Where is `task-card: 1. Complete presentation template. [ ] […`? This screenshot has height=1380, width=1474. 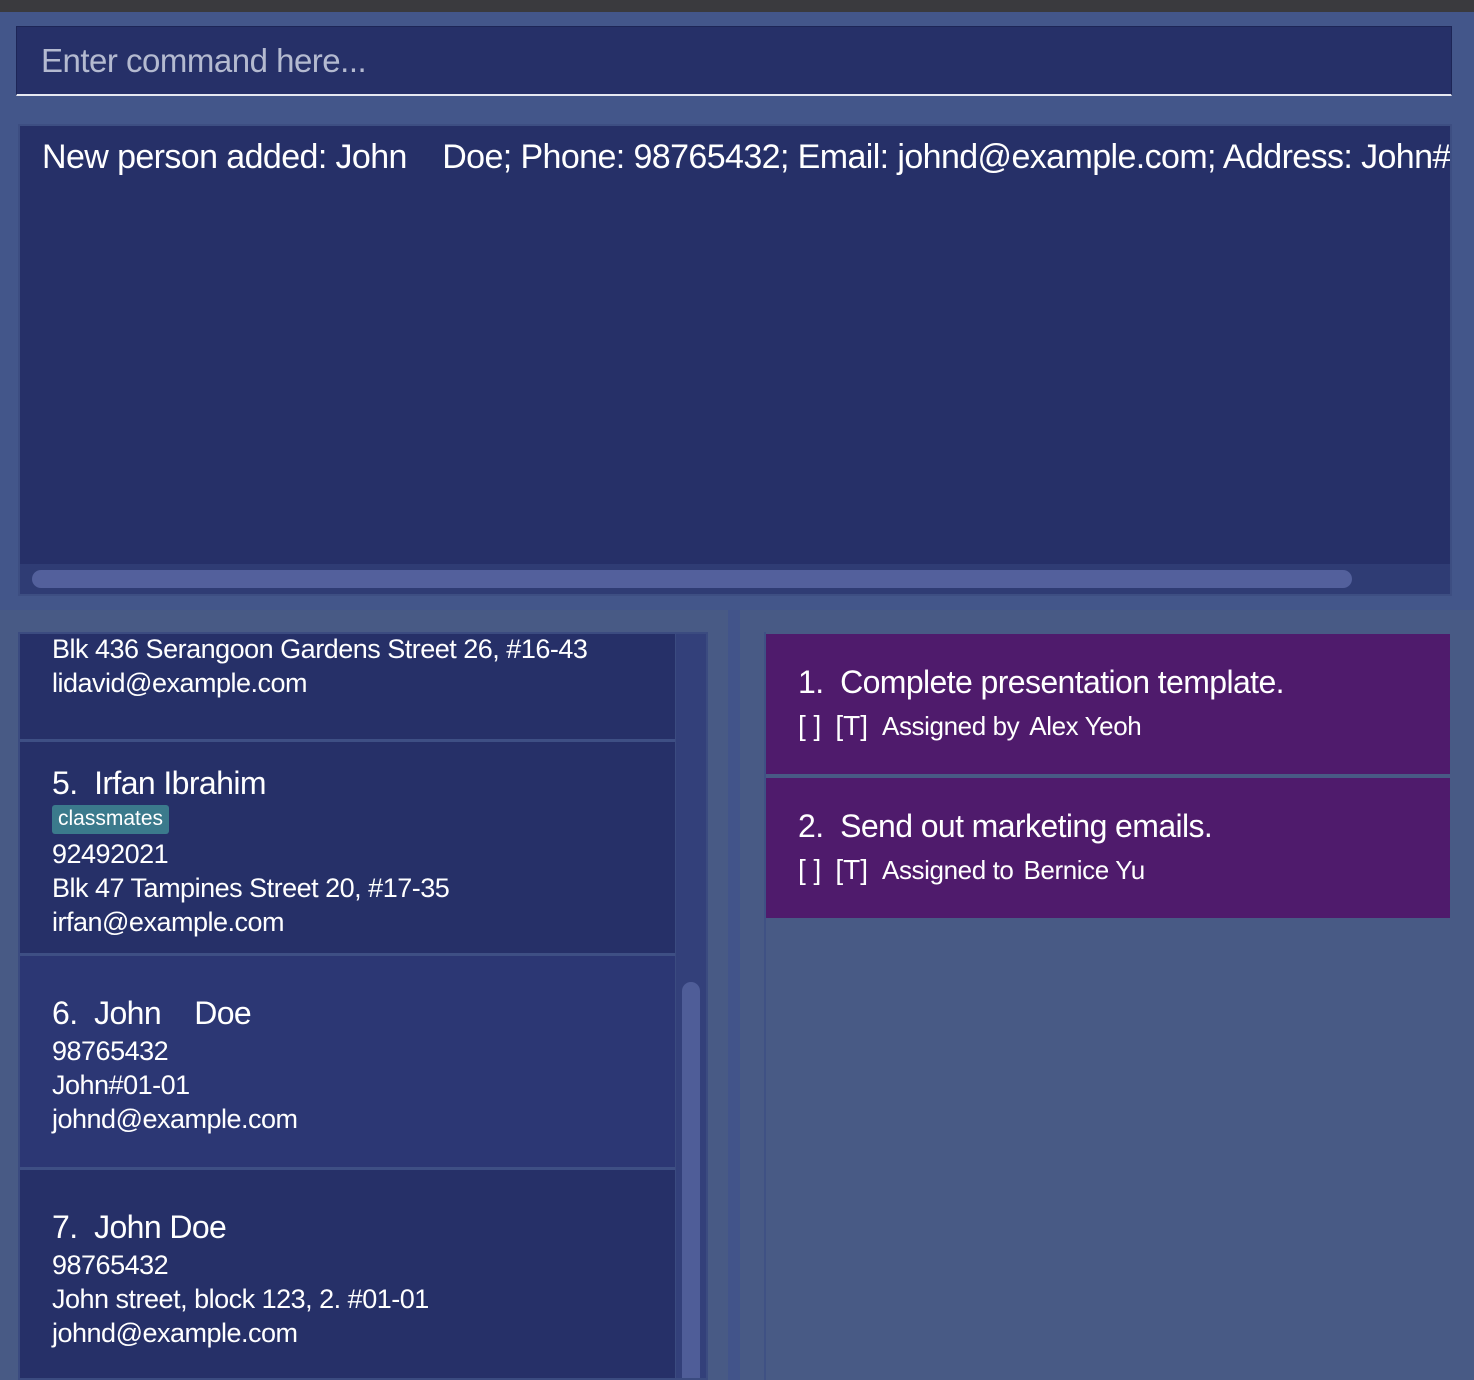
task-card: 1. Complete presentation template. [ ] [… is located at coordinates (1108, 704).